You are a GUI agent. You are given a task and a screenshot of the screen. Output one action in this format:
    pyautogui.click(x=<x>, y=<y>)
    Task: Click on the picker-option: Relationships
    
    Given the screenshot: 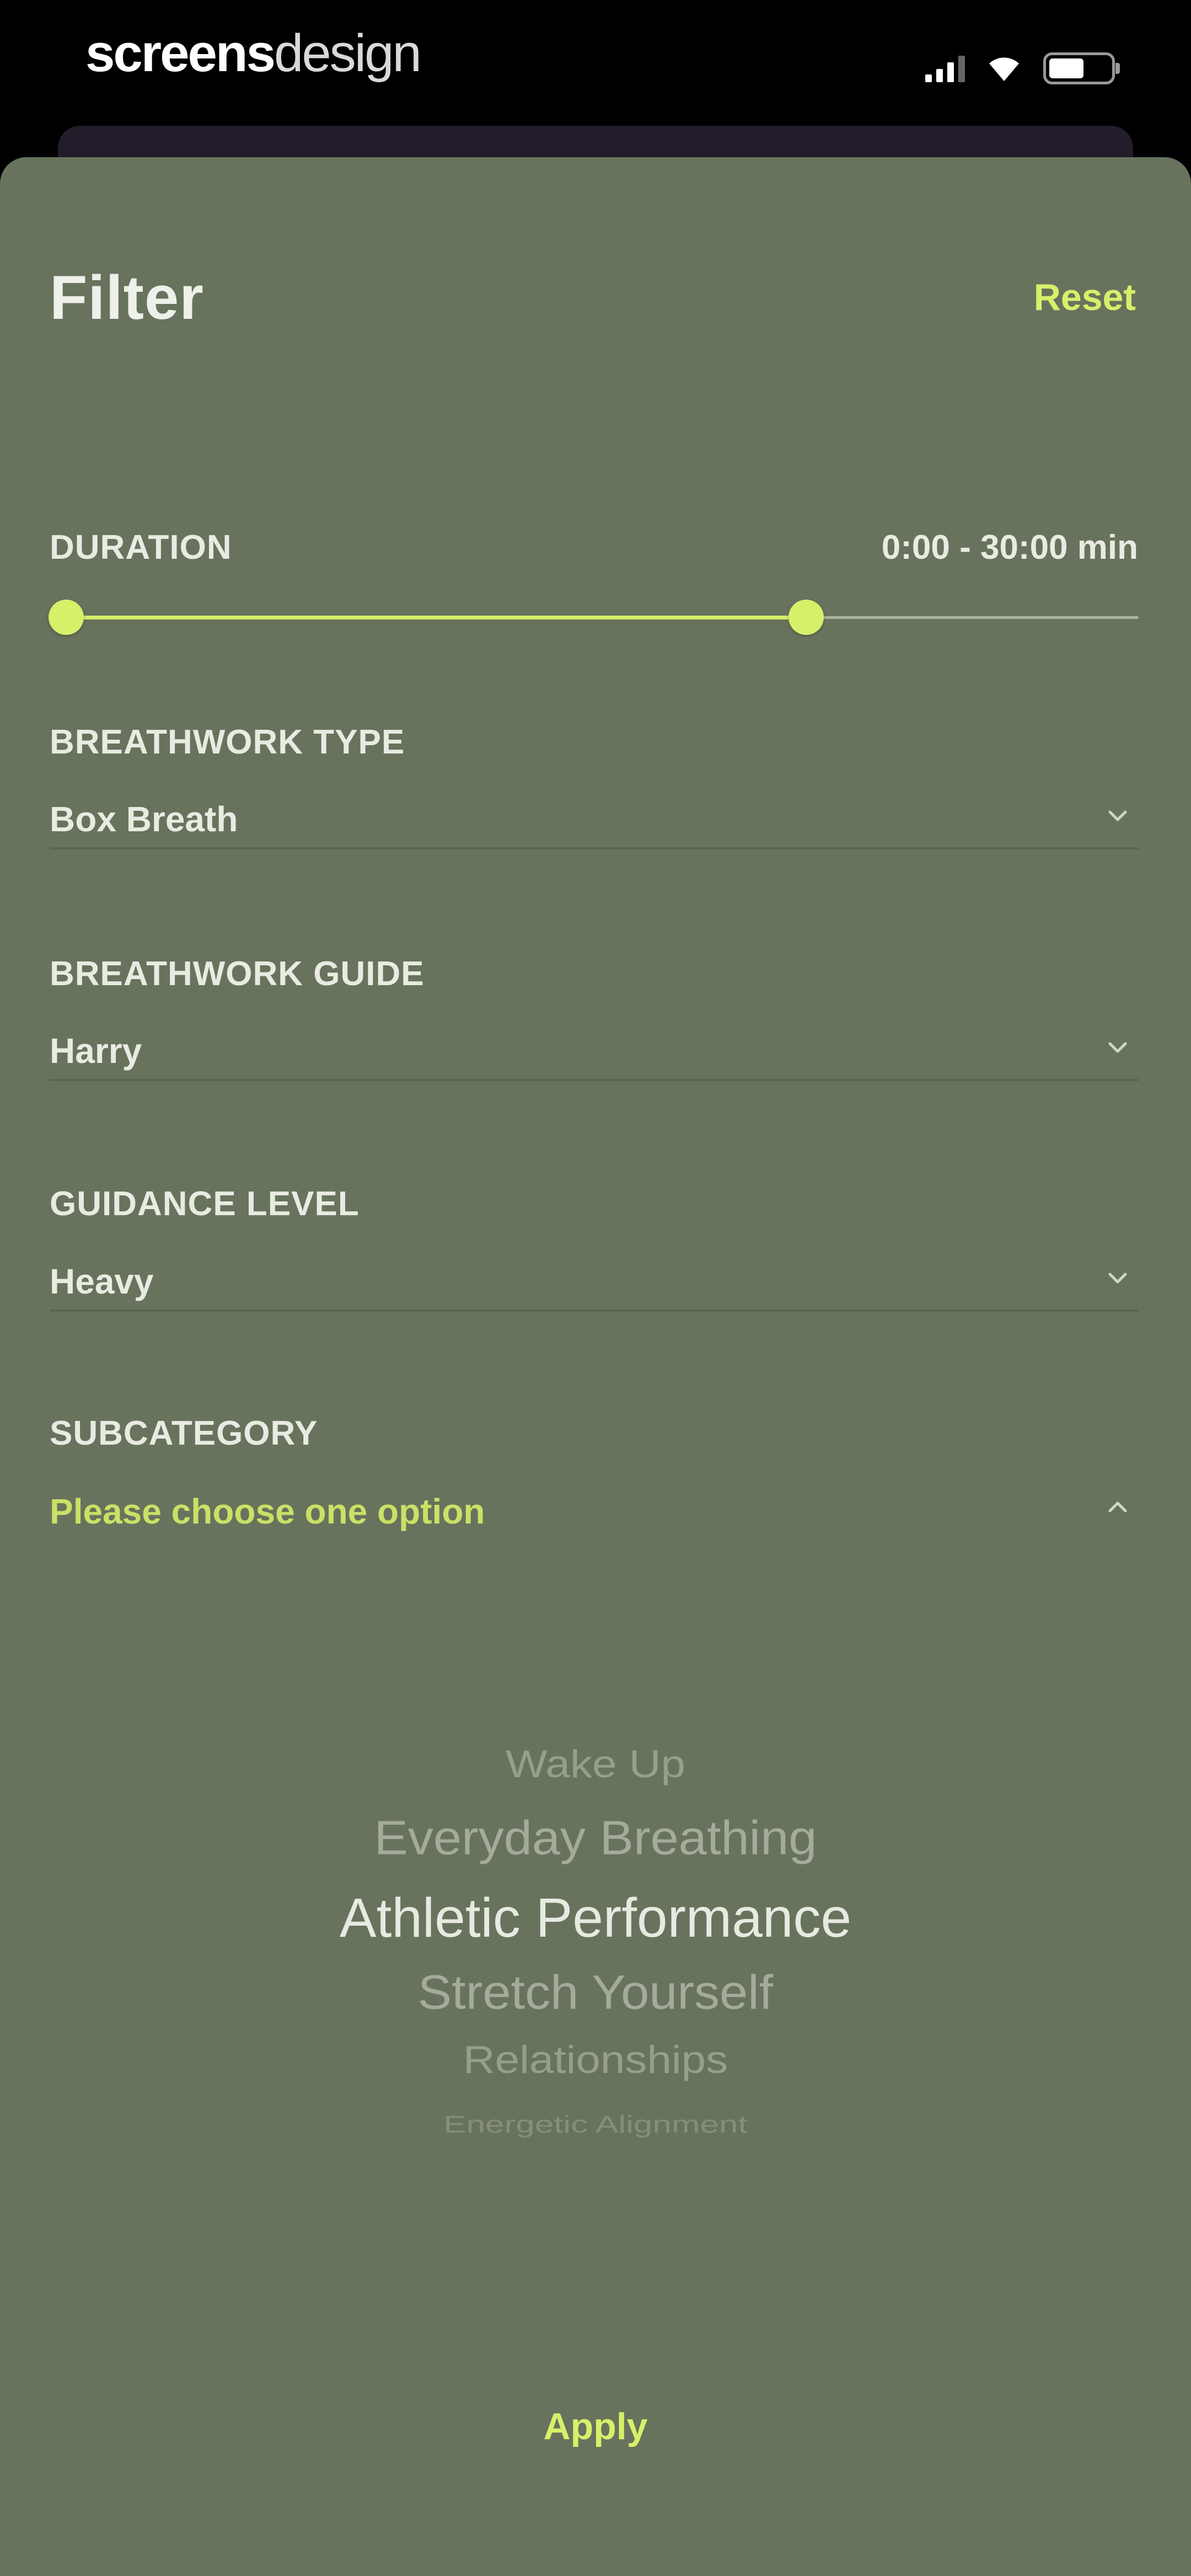 What is the action you would take?
    pyautogui.click(x=595, y=2060)
    